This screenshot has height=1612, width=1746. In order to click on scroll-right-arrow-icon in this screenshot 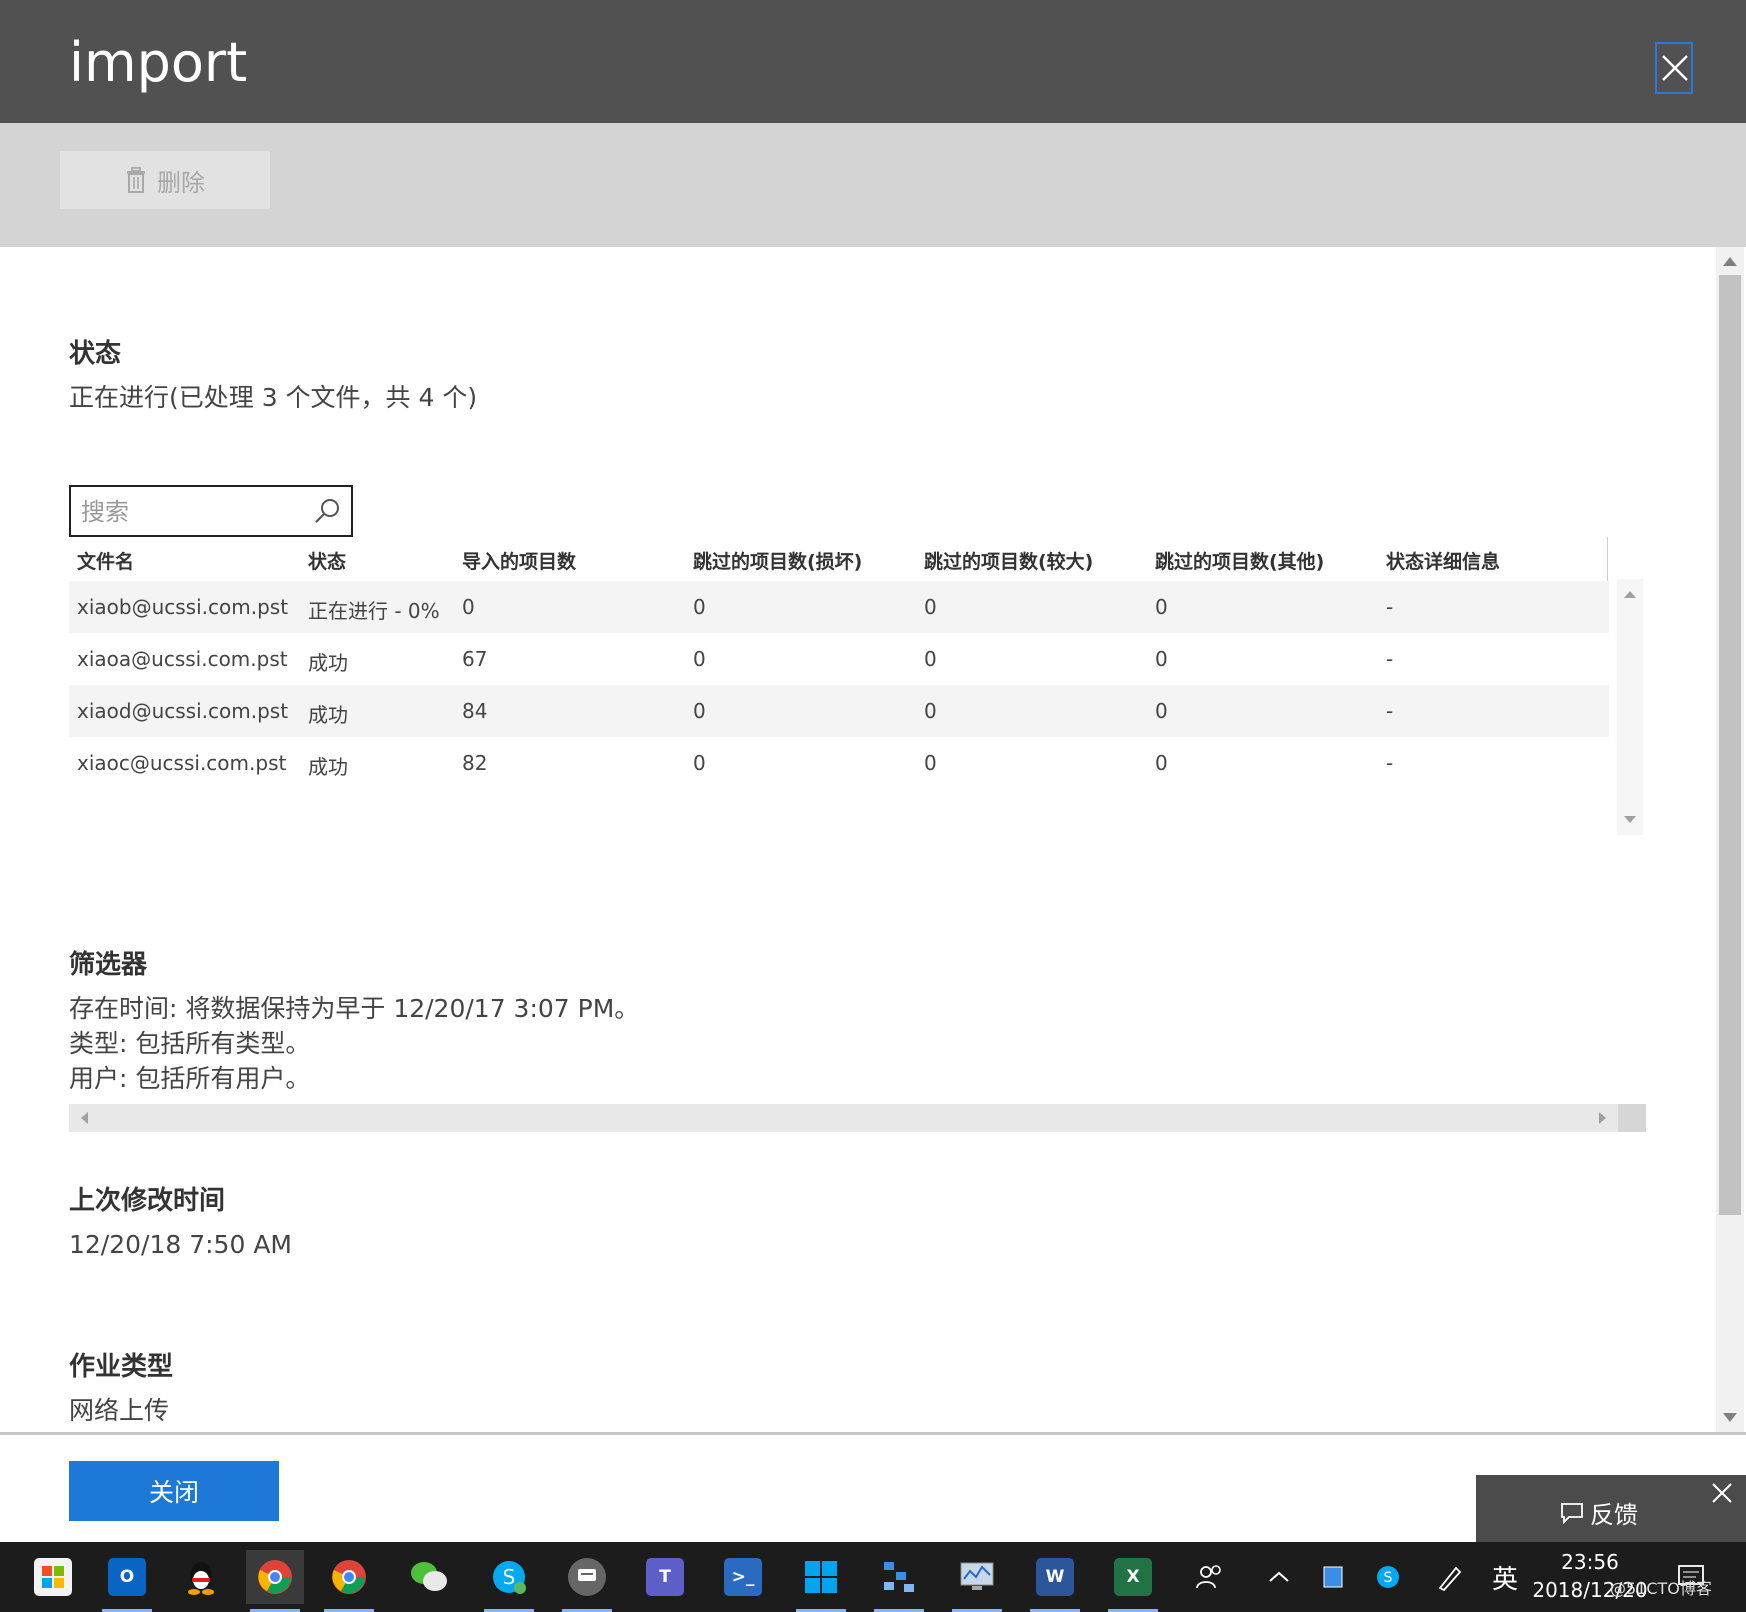, I will do `click(1602, 1118)`.